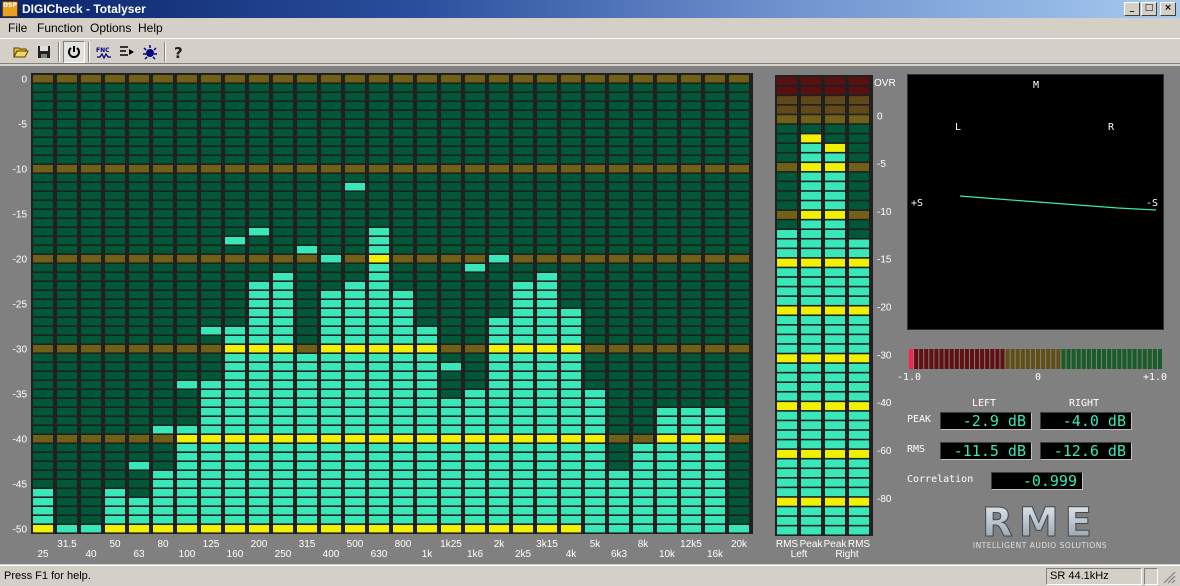 The image size is (1180, 586). I want to click on logo-text: RME, so click(1040, 523).